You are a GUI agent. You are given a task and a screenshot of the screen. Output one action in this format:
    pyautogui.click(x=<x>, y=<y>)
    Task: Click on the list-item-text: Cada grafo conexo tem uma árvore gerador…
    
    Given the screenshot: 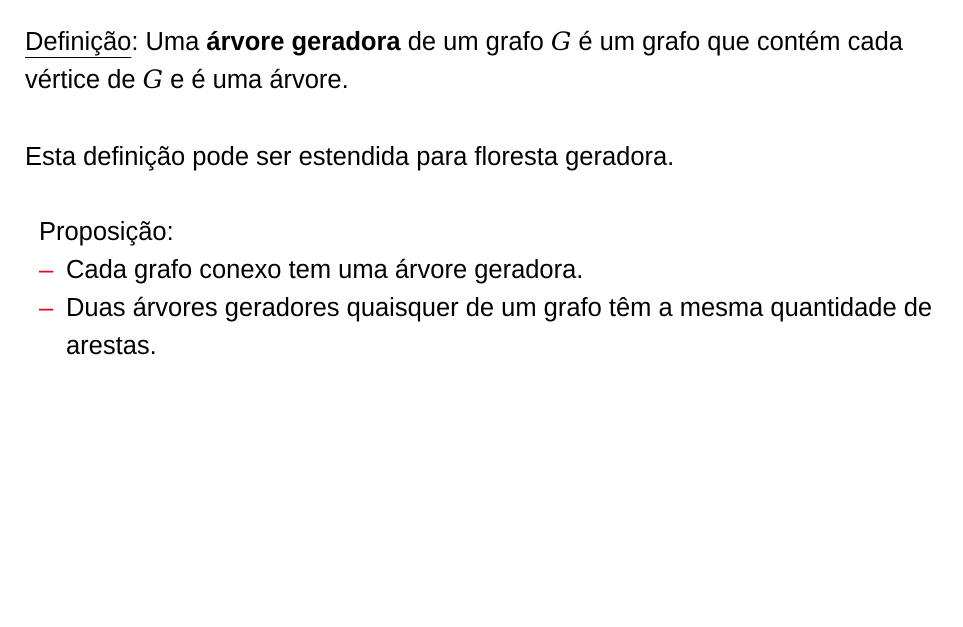 What is the action you would take?
    pyautogui.click(x=325, y=270)
    